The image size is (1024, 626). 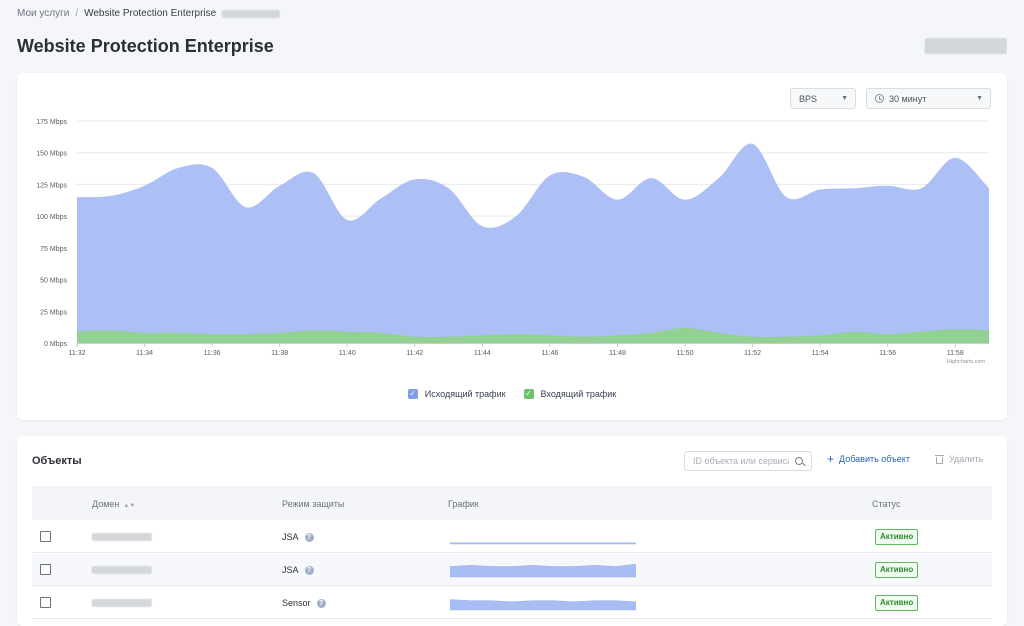 What do you see at coordinates (939, 459) in the screenshot?
I see `trash-icon` at bounding box center [939, 459].